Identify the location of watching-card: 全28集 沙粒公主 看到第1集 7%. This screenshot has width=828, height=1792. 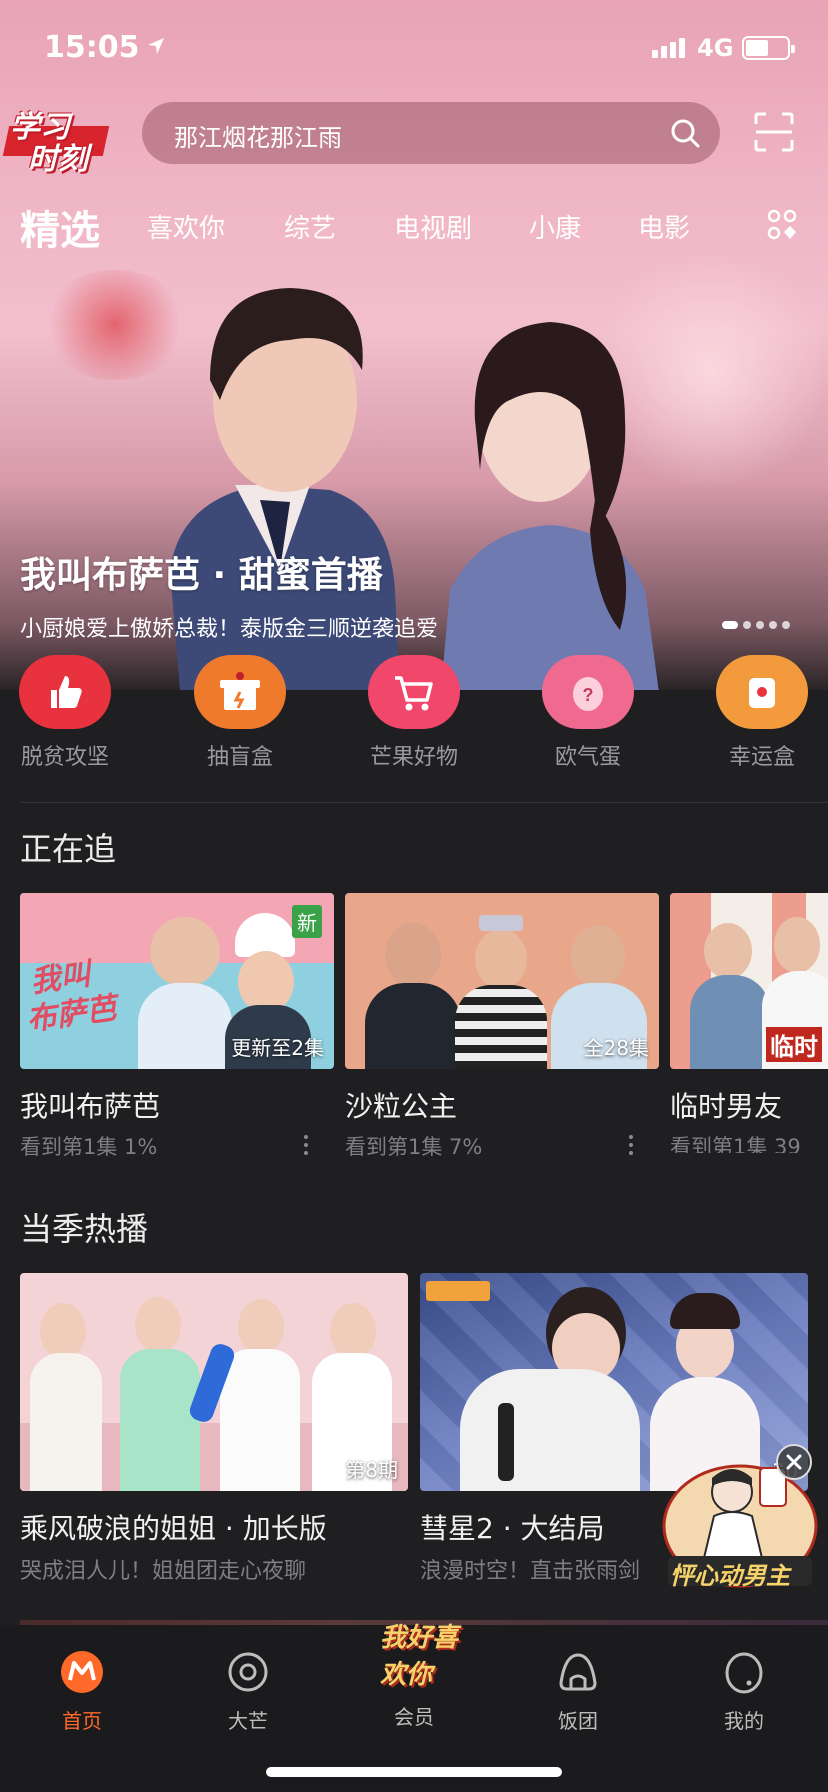
(502, 1026).